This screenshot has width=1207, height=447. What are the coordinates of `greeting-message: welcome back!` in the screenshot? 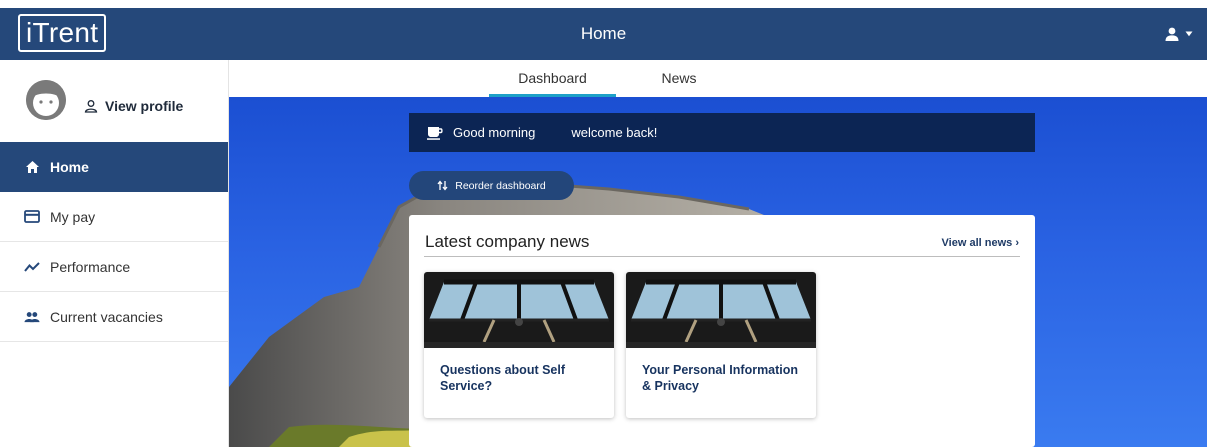 It's located at (614, 132).